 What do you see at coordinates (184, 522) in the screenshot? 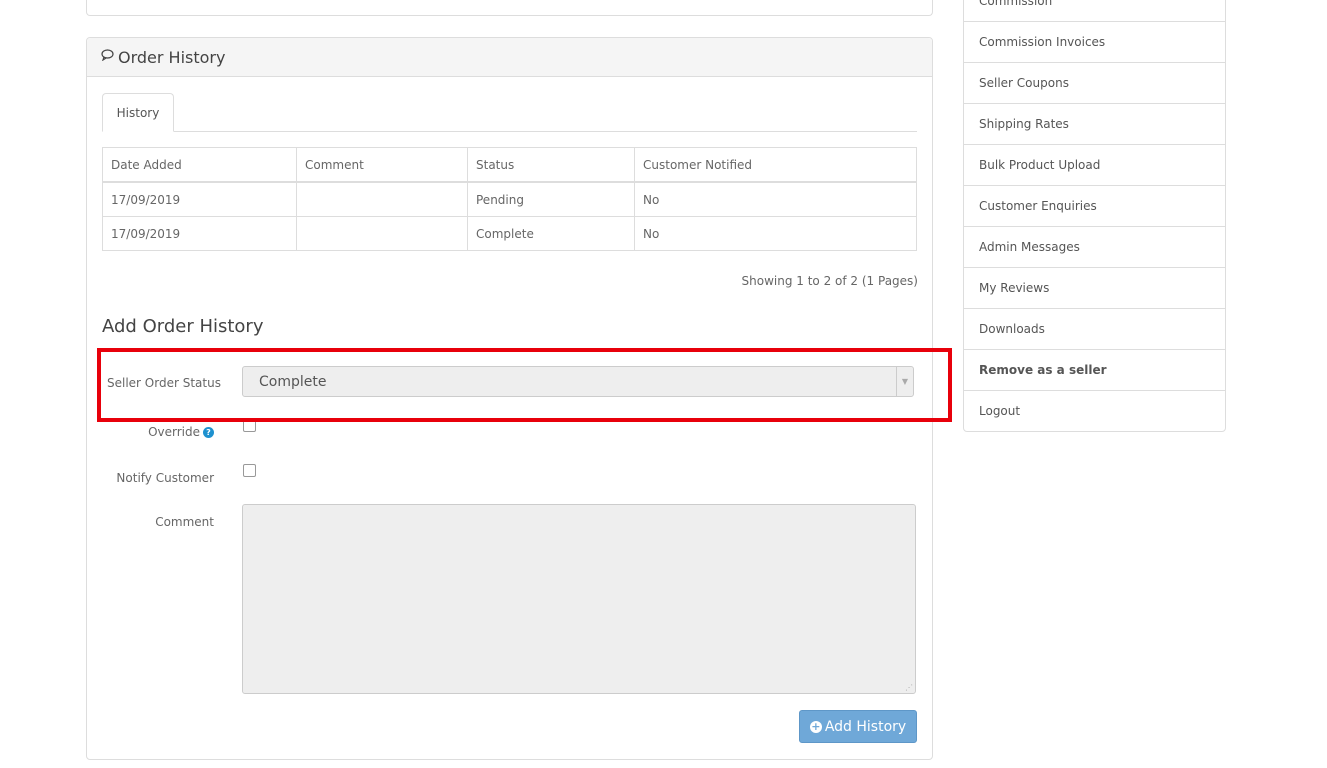
I see `comment-label: Comment` at bounding box center [184, 522].